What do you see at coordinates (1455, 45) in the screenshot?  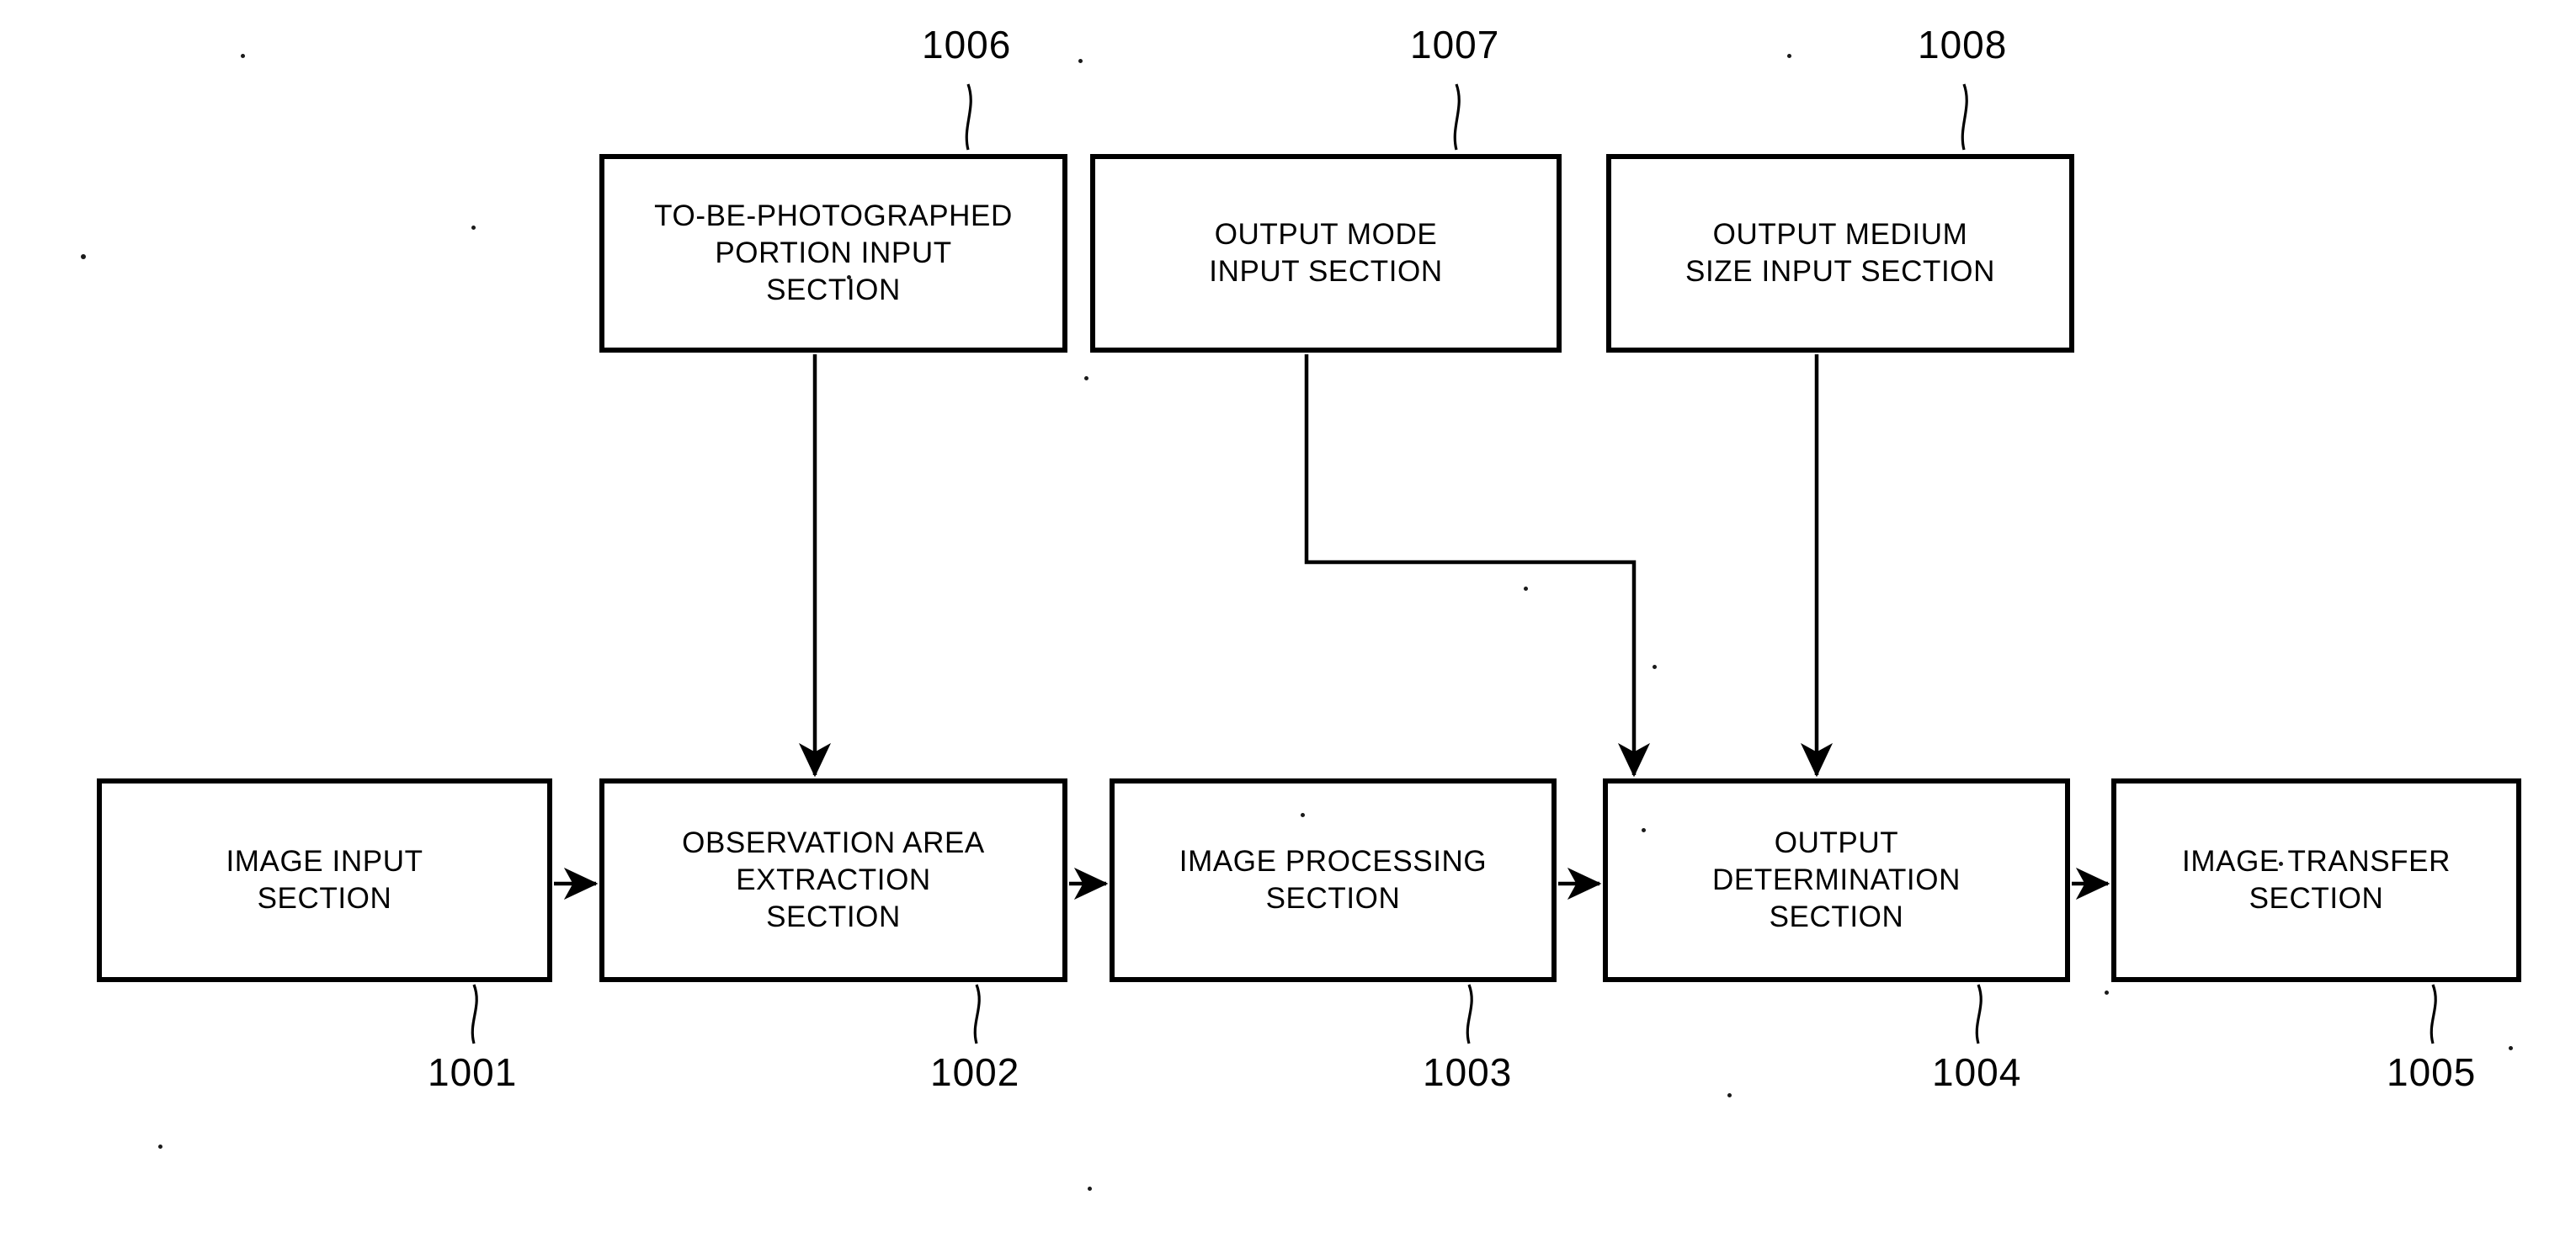 I see `reference-numeral-1007: 1007` at bounding box center [1455, 45].